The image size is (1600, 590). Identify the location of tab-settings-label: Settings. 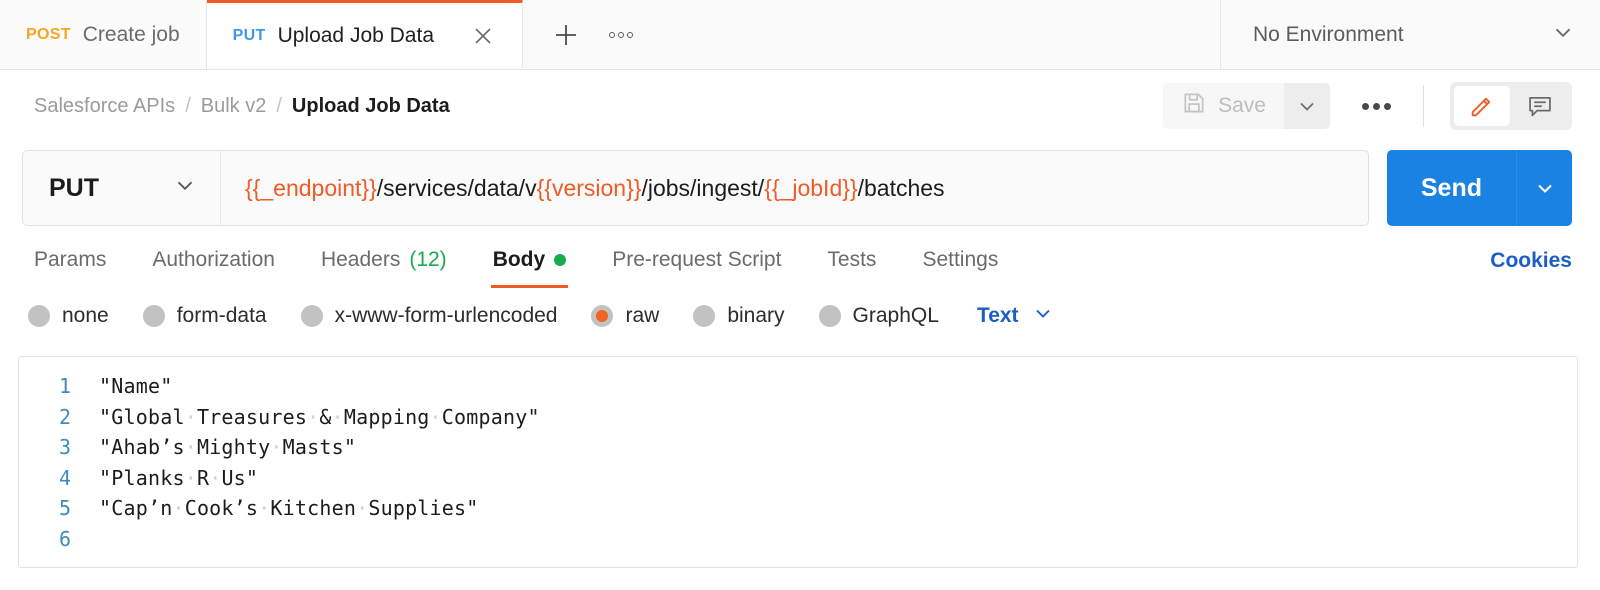
(960, 259).